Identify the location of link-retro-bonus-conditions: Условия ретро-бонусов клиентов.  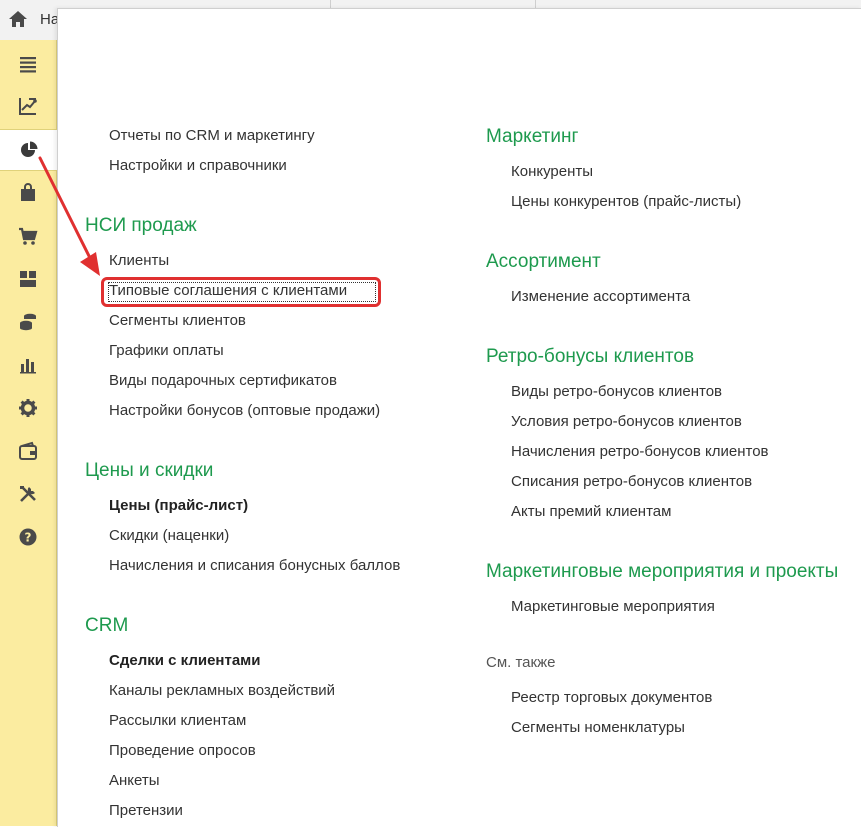
(626, 421).